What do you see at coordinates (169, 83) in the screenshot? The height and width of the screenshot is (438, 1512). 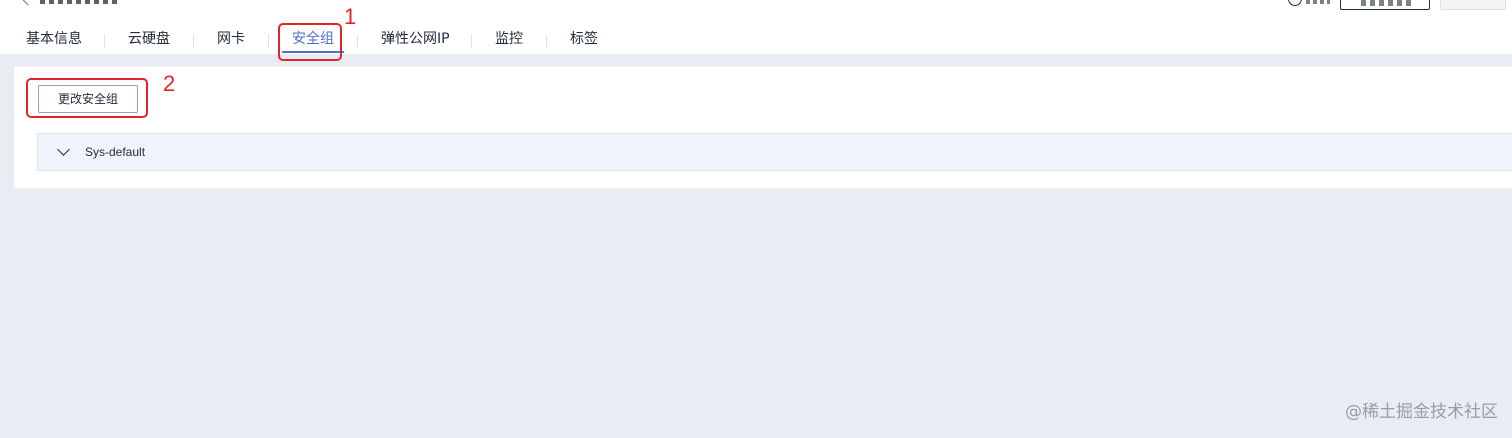 I see `annotation-number-2: 2` at bounding box center [169, 83].